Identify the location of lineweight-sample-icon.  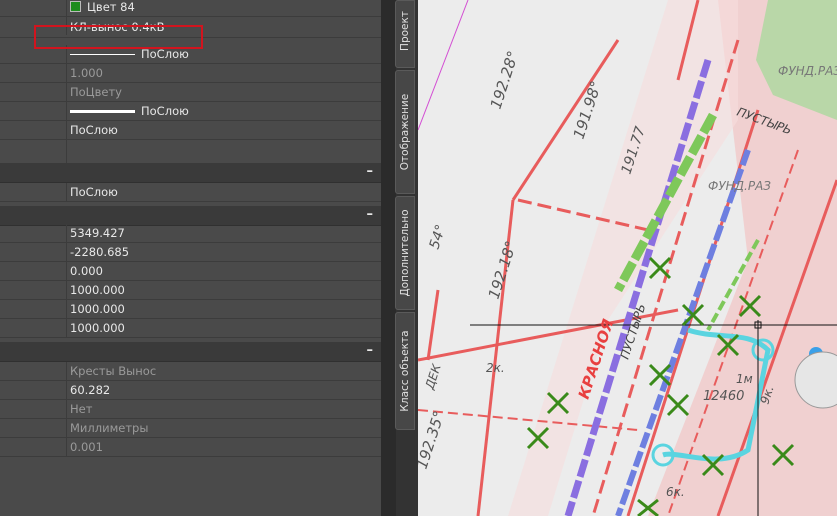
(102, 111).